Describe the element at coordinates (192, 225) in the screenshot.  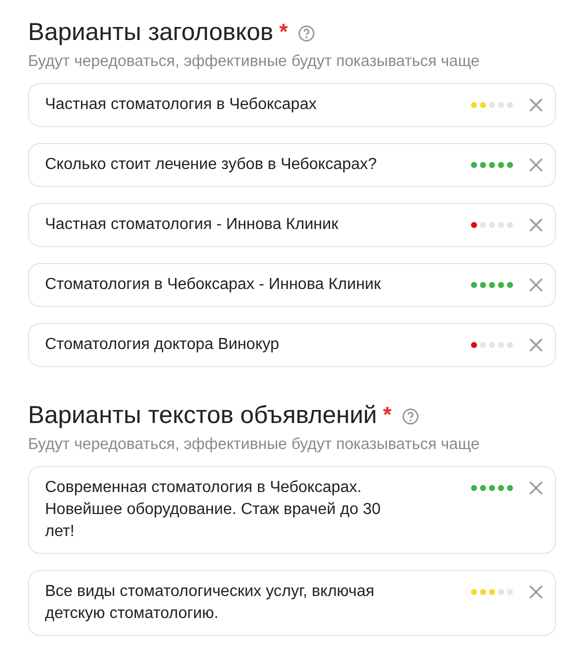
I see `ad-text: Частная стоматология - Иннова Клиник` at that location.